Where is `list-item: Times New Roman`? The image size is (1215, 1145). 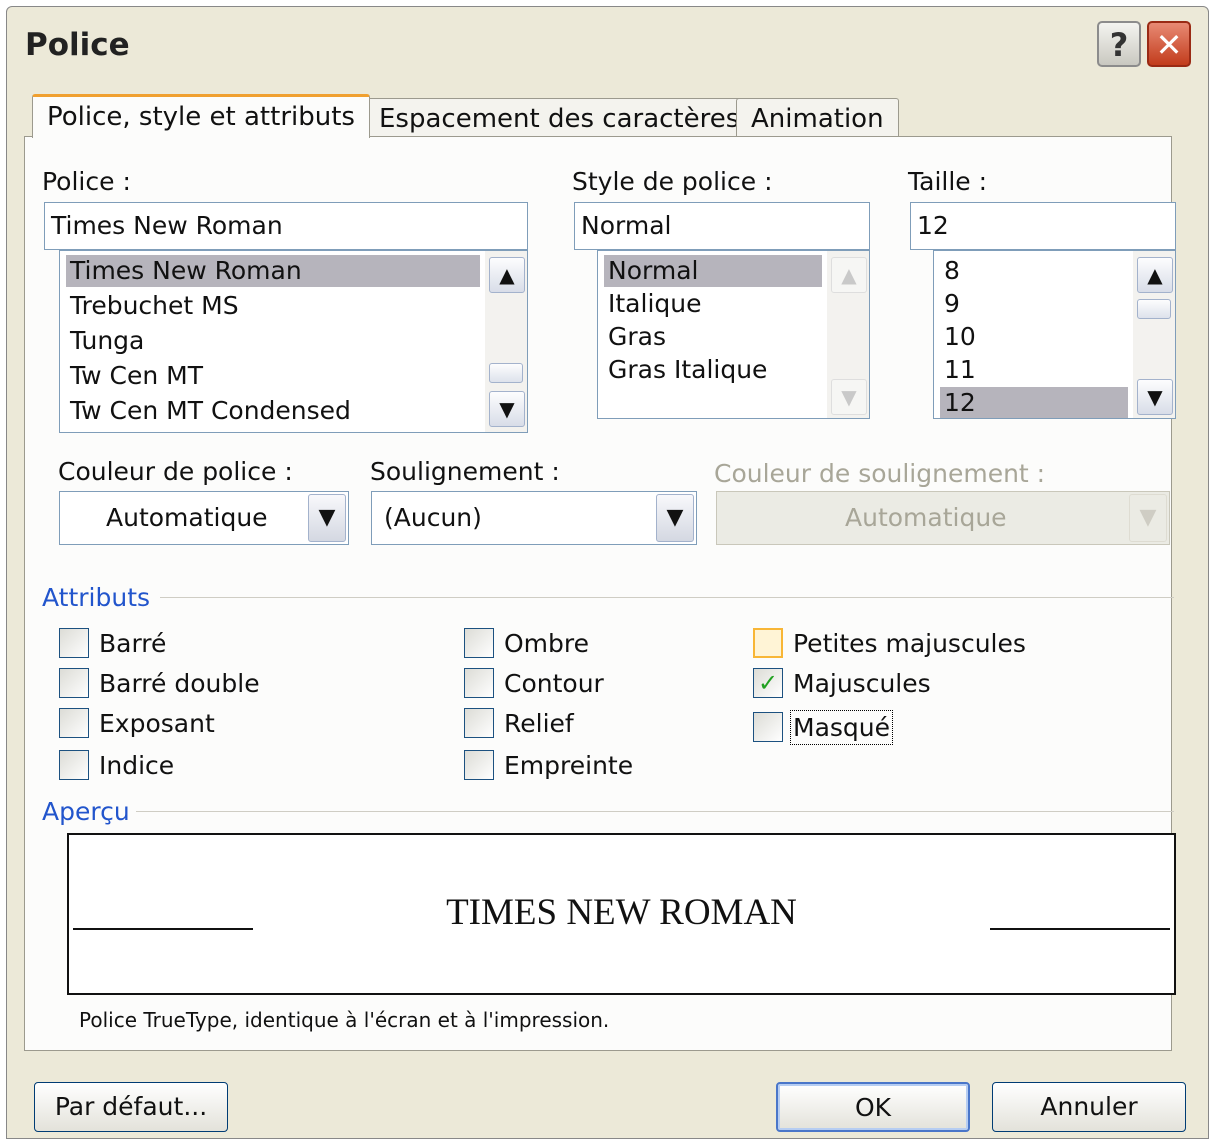 list-item: Times New Roman is located at coordinates (273, 271).